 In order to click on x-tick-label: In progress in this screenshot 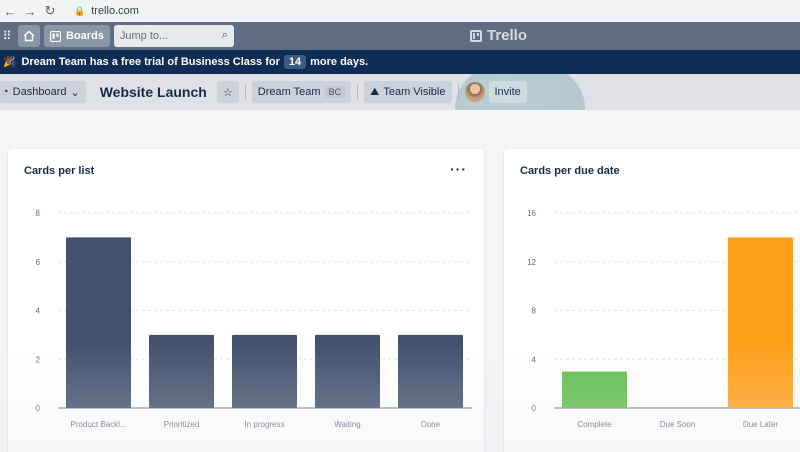, I will do `click(264, 424)`.